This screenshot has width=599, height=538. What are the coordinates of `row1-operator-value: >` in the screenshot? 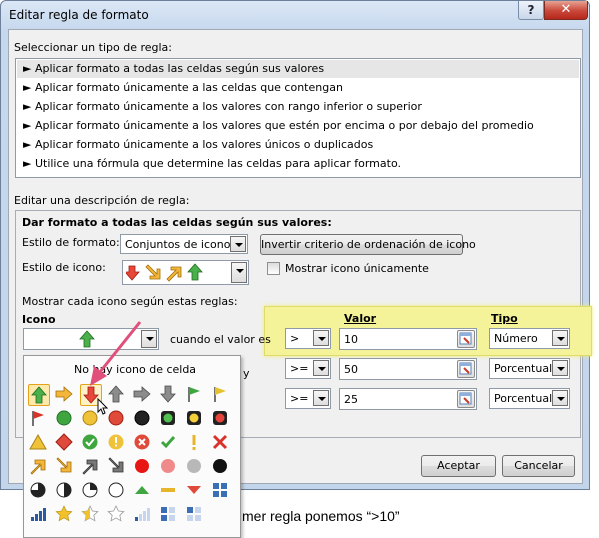 It's located at (295, 338).